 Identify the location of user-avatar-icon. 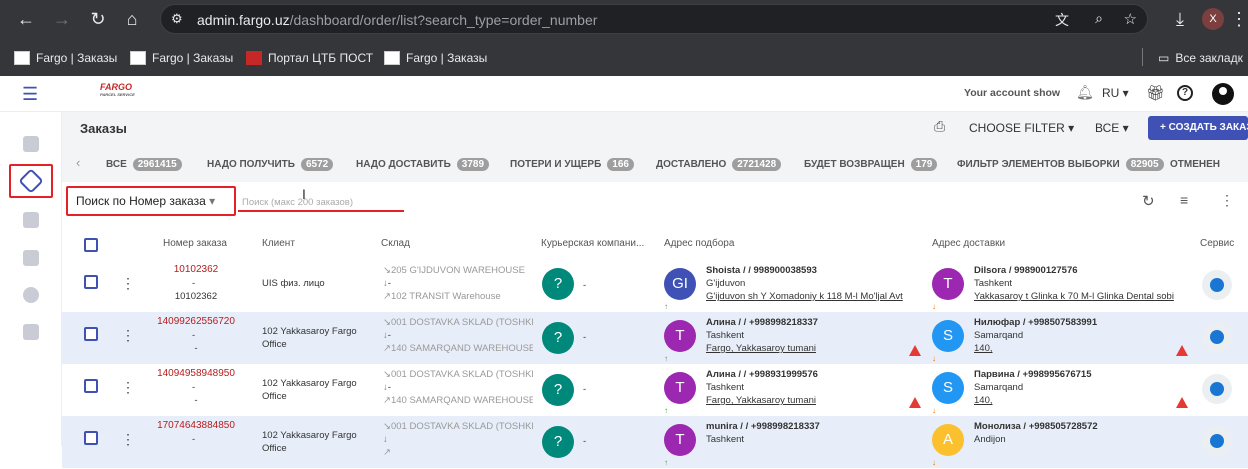
(1223, 94).